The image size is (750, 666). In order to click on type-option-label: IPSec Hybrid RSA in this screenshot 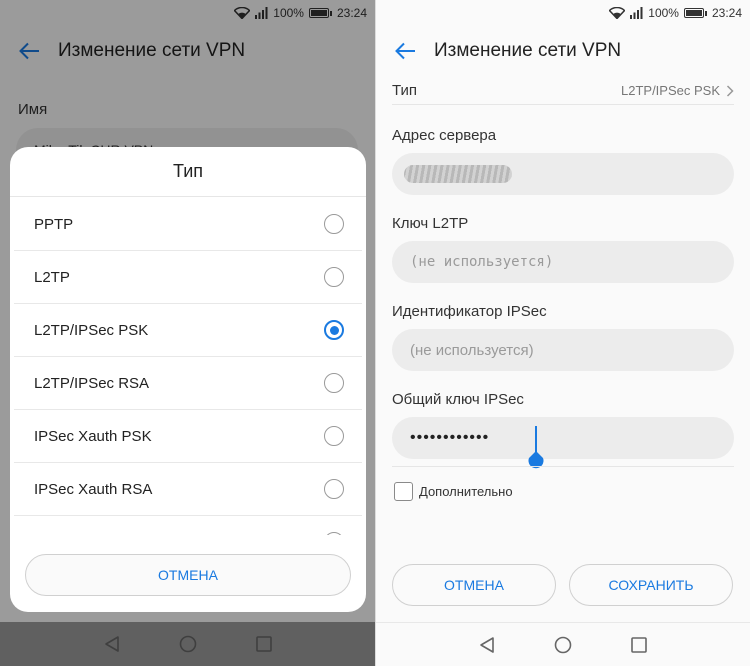, I will do `click(95, 535)`.